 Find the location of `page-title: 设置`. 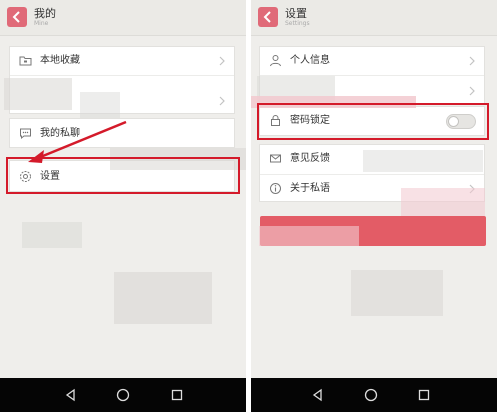

page-title: 设置 is located at coordinates (296, 13).